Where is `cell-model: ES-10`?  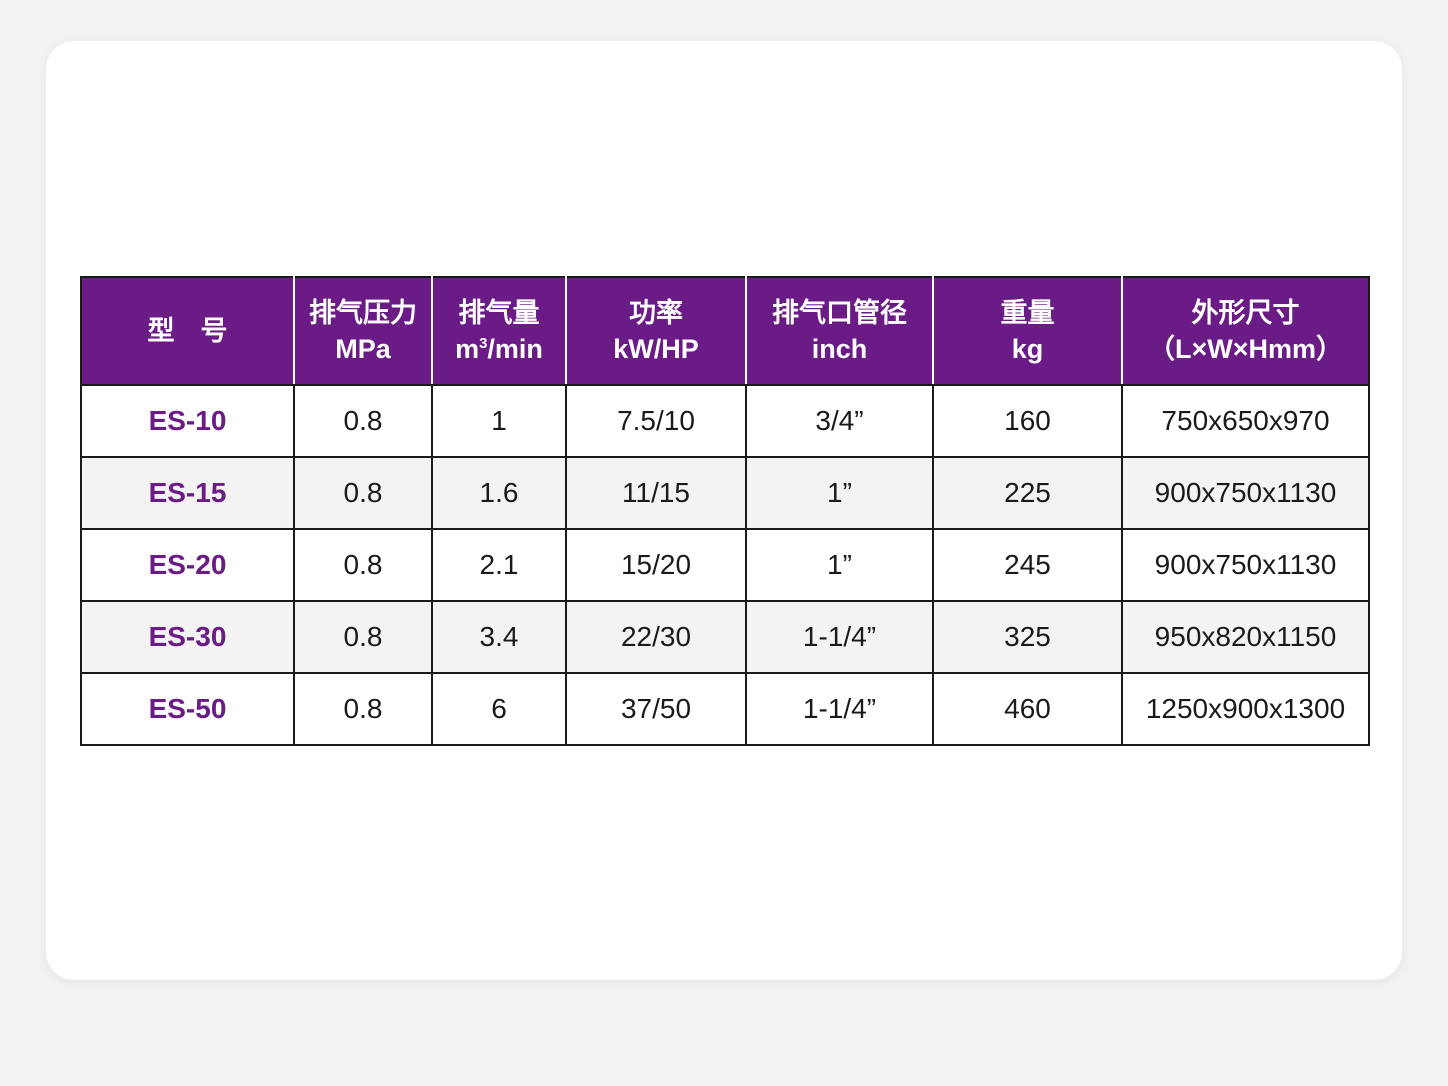 cell-model: ES-10 is located at coordinates (187, 421).